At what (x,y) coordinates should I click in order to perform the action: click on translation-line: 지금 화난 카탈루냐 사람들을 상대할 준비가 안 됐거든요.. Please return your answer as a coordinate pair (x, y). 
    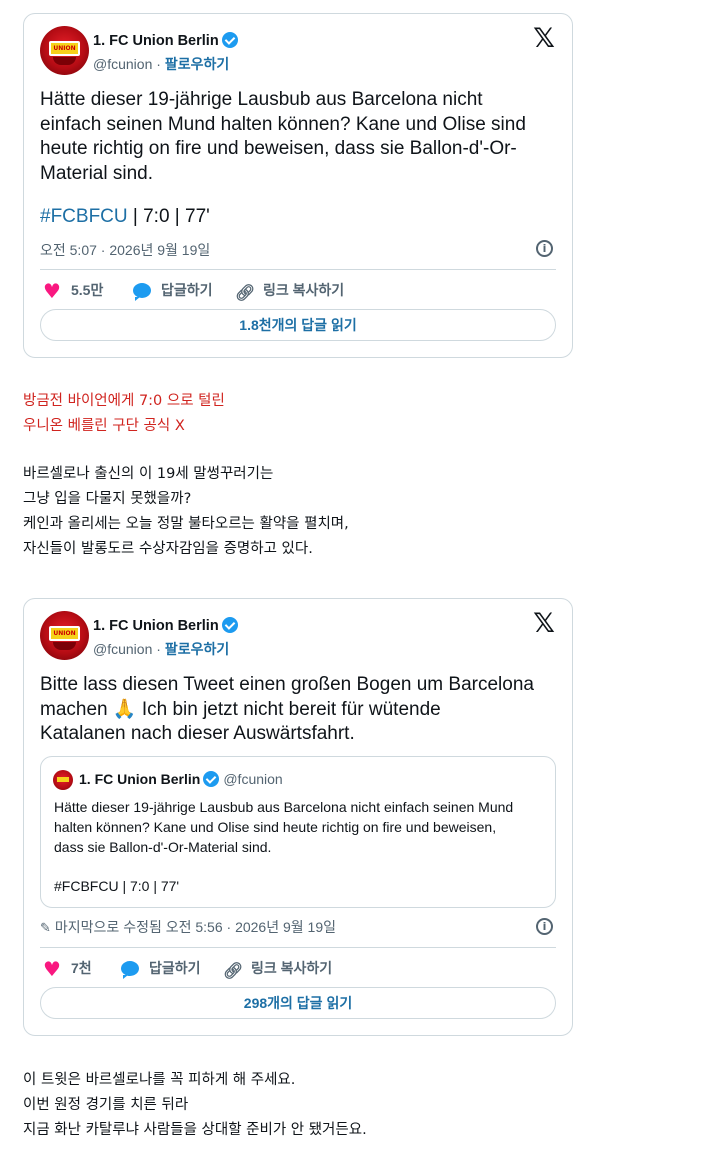
    Looking at the image, I should click on (195, 1130).